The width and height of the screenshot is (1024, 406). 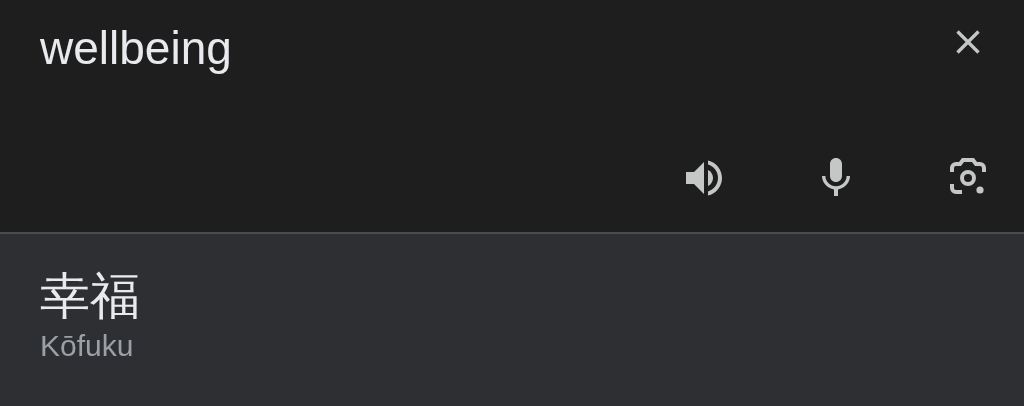 I want to click on input-field: wellbeing, so click(x=136, y=48).